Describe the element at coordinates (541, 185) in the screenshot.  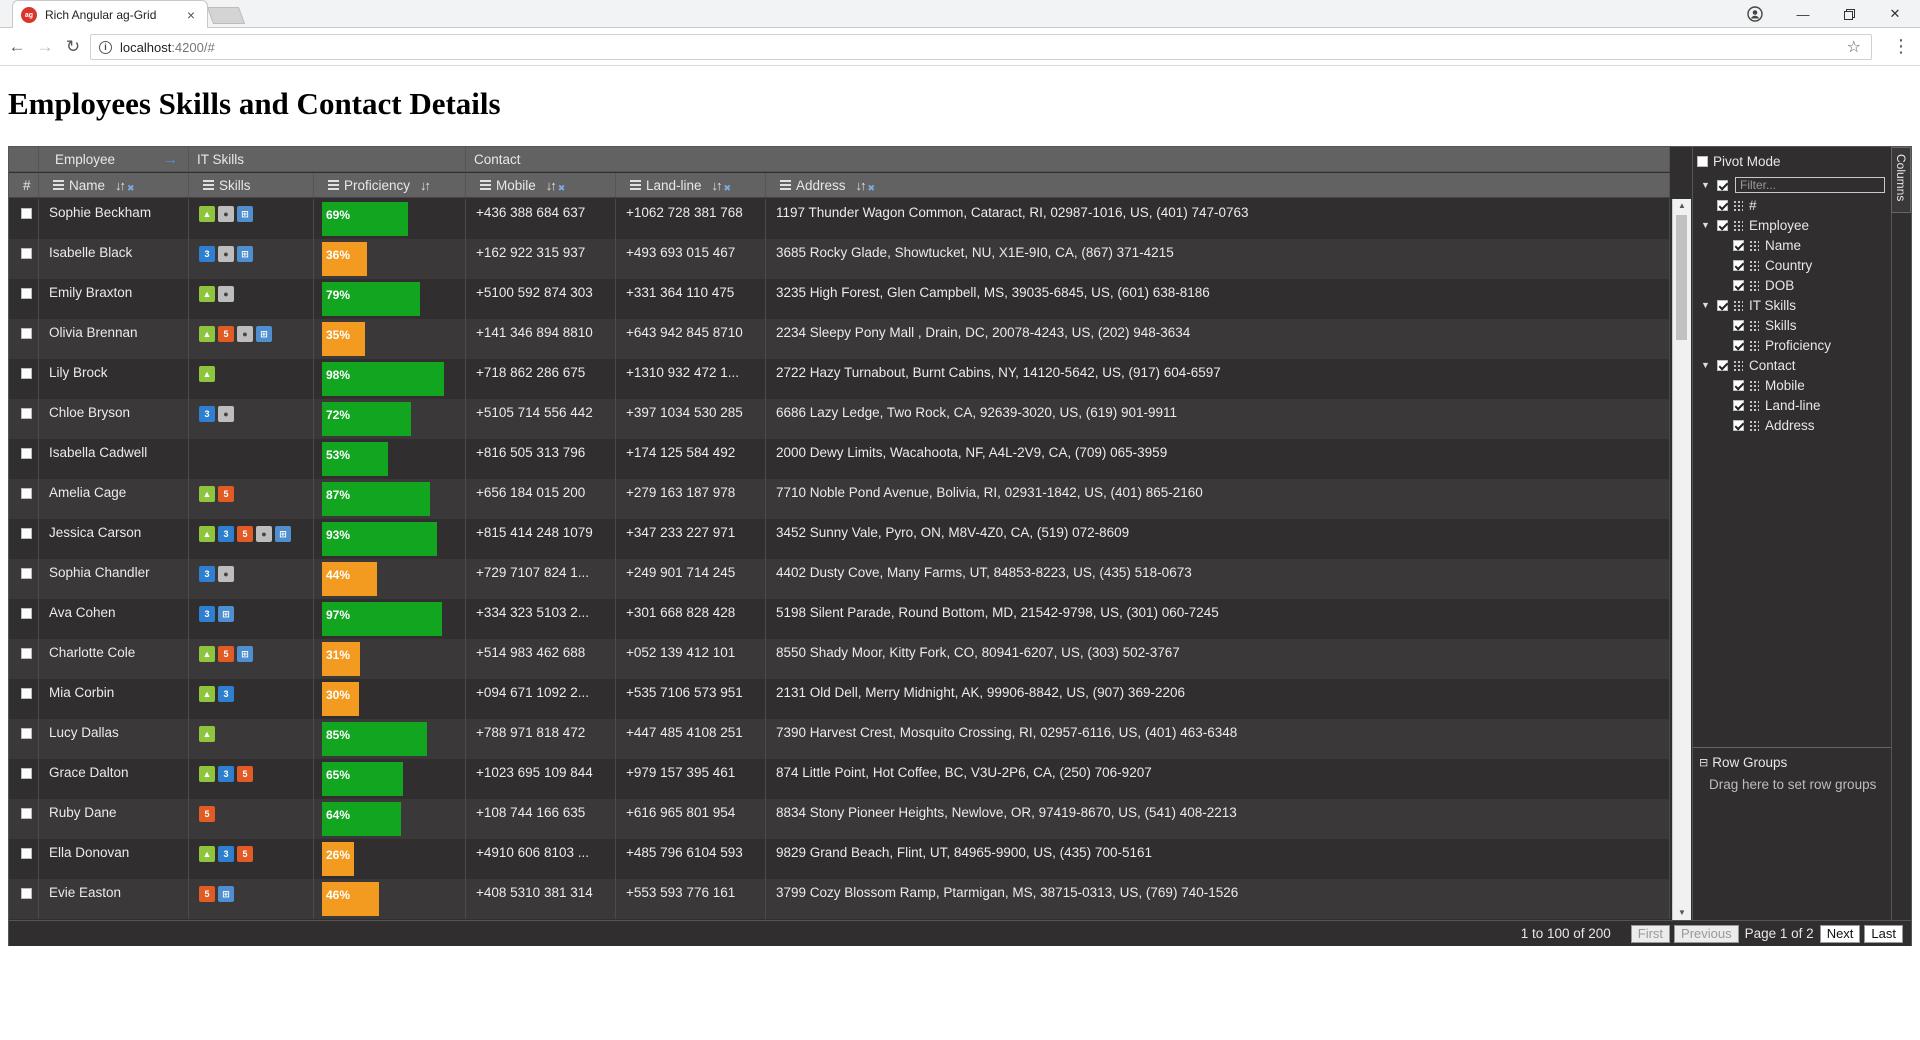
I see `header-mobile: Mobile ↓↑ ✖` at that location.